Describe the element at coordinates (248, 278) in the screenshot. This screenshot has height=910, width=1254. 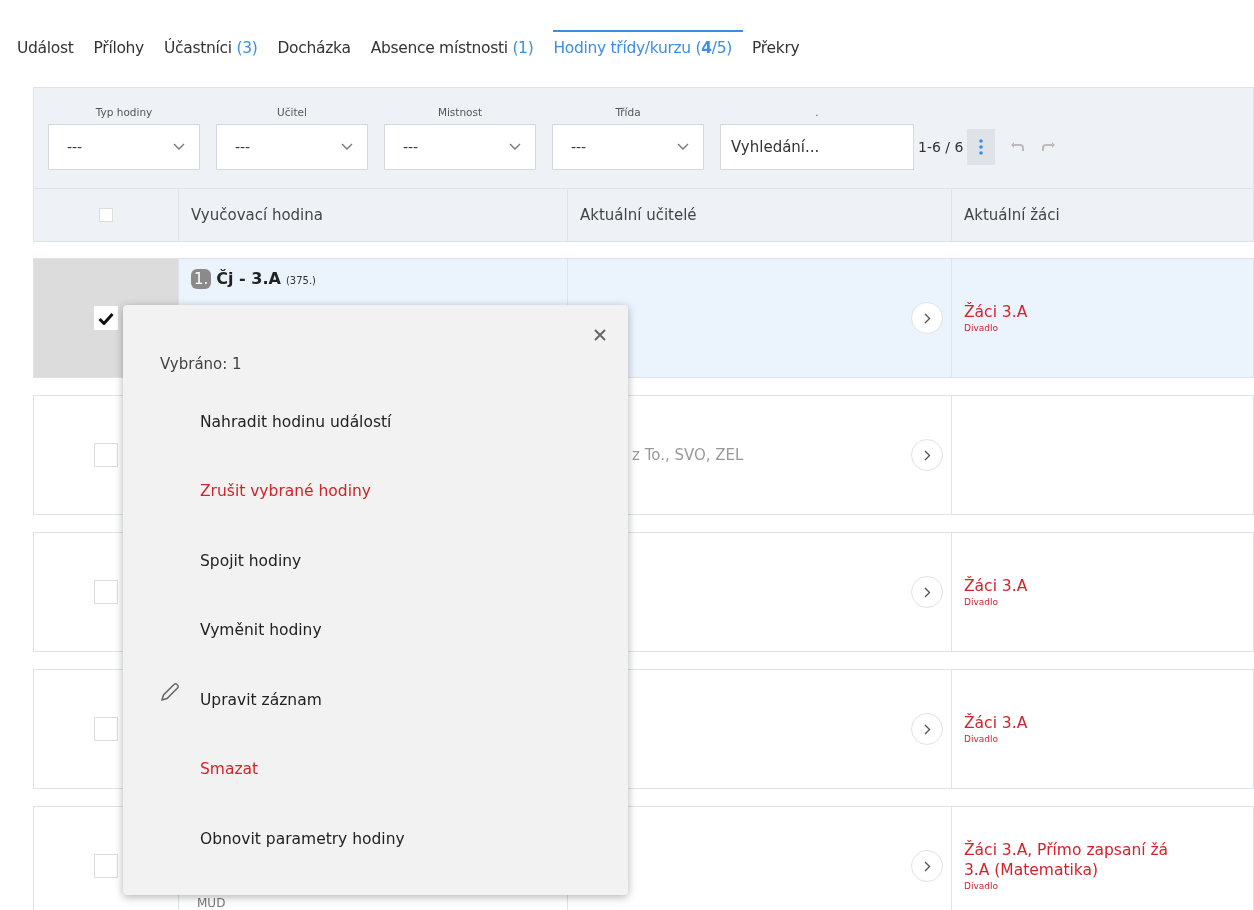
I see `lesson-title: Čj - 3.A` at that location.